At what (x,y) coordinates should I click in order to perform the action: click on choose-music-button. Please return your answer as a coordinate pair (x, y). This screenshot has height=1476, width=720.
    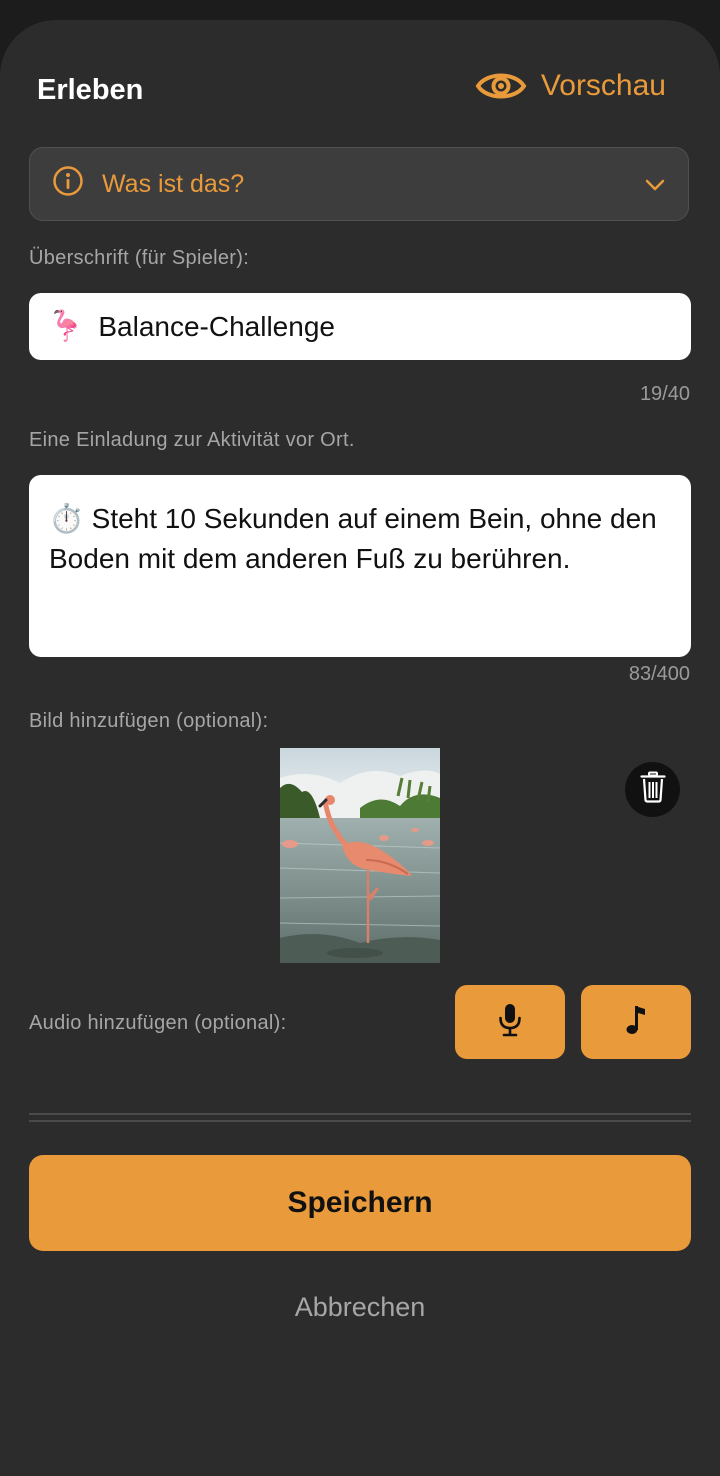
    Looking at the image, I should click on (636, 1022).